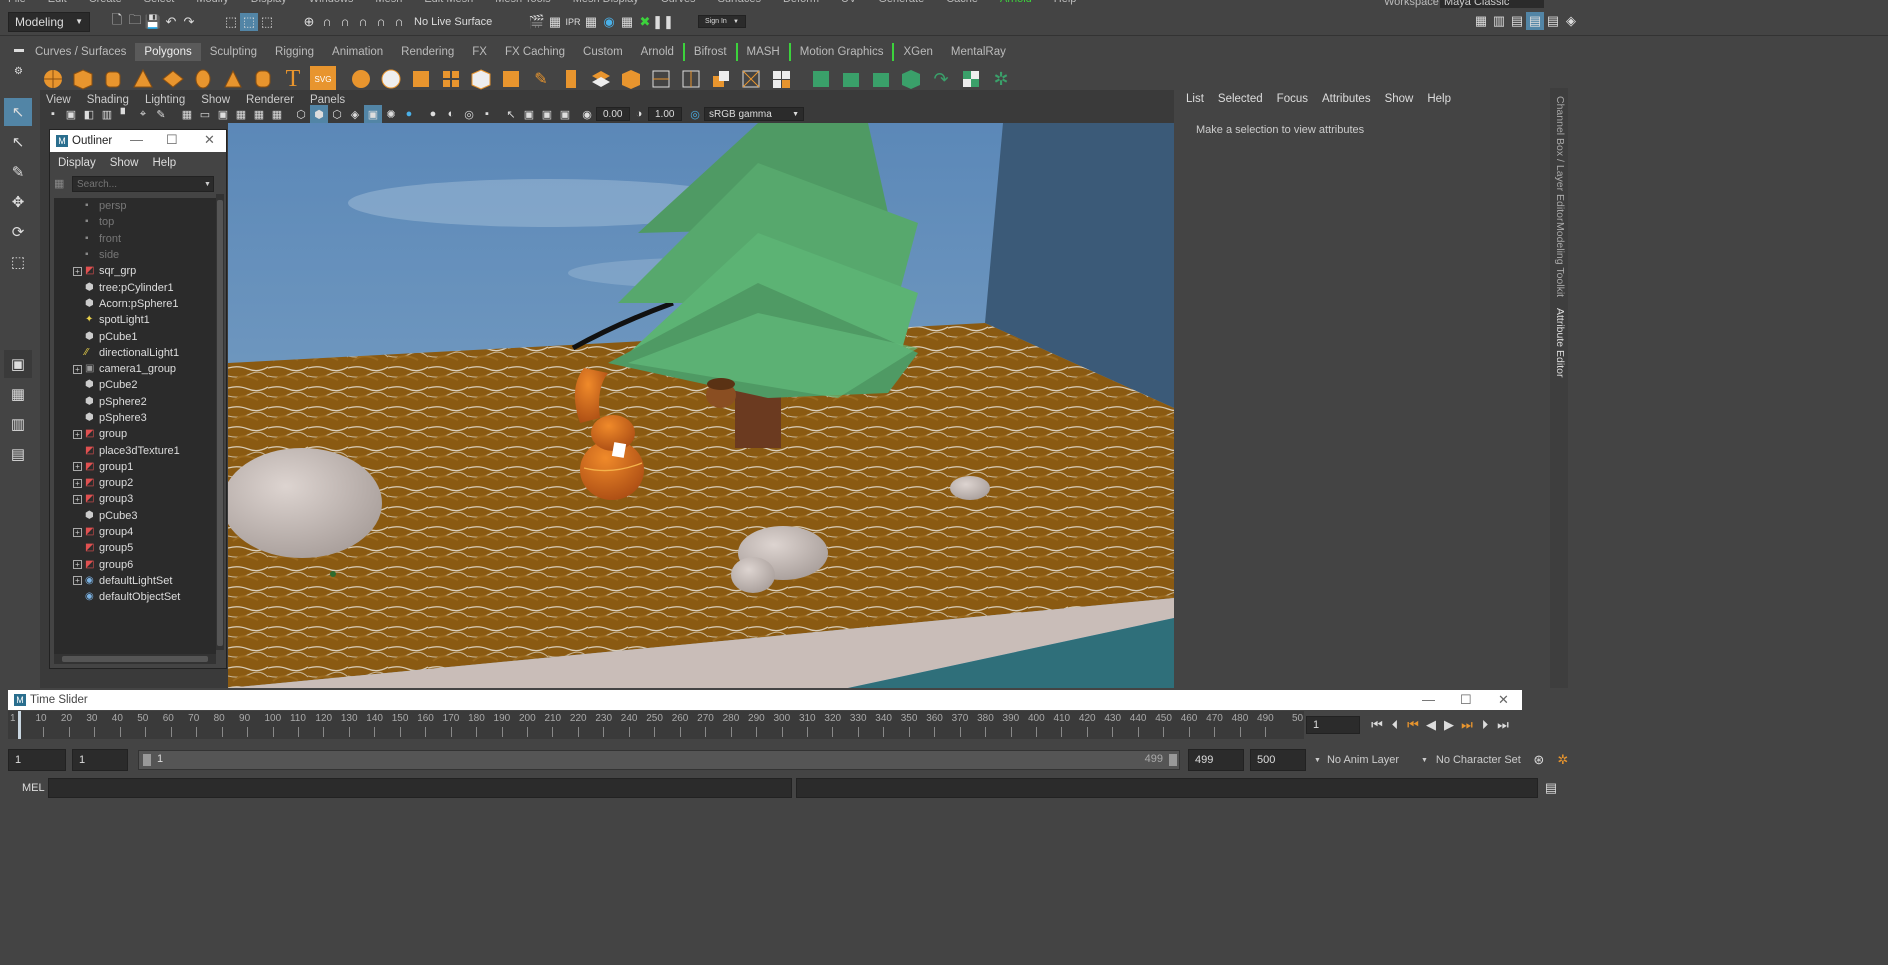  Describe the element at coordinates (541, 79) in the screenshot. I see `multi-cut-icon: ✎` at that location.